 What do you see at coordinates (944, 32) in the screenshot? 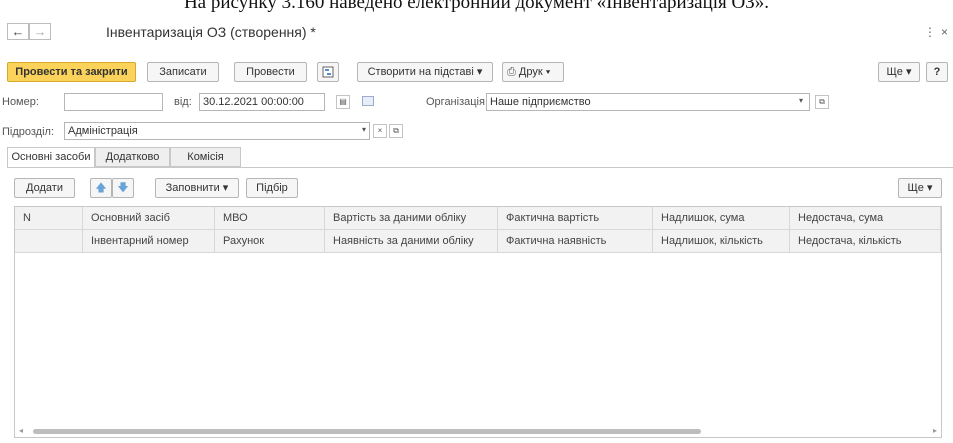
I see `close-icon: ×` at bounding box center [944, 32].